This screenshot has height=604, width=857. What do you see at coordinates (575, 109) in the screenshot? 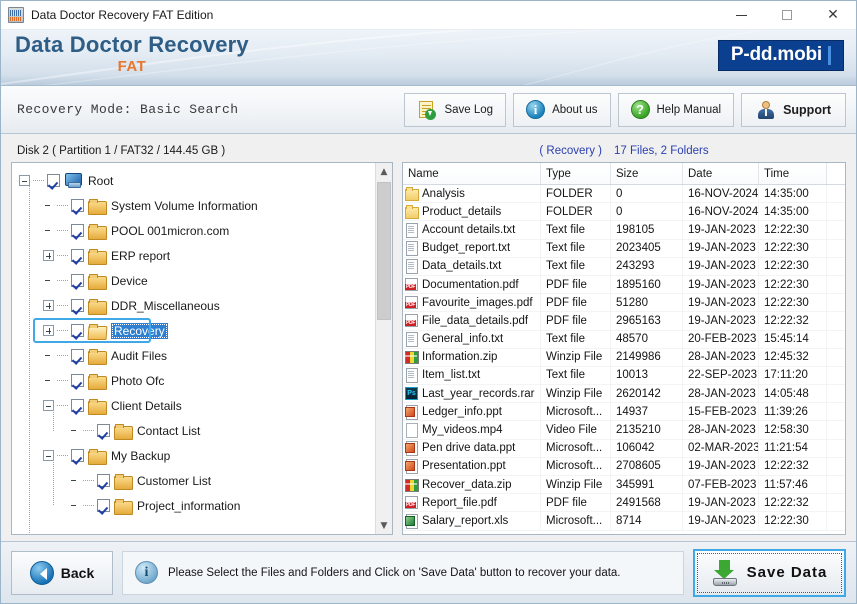
I see `about-us-label: About us` at bounding box center [575, 109].